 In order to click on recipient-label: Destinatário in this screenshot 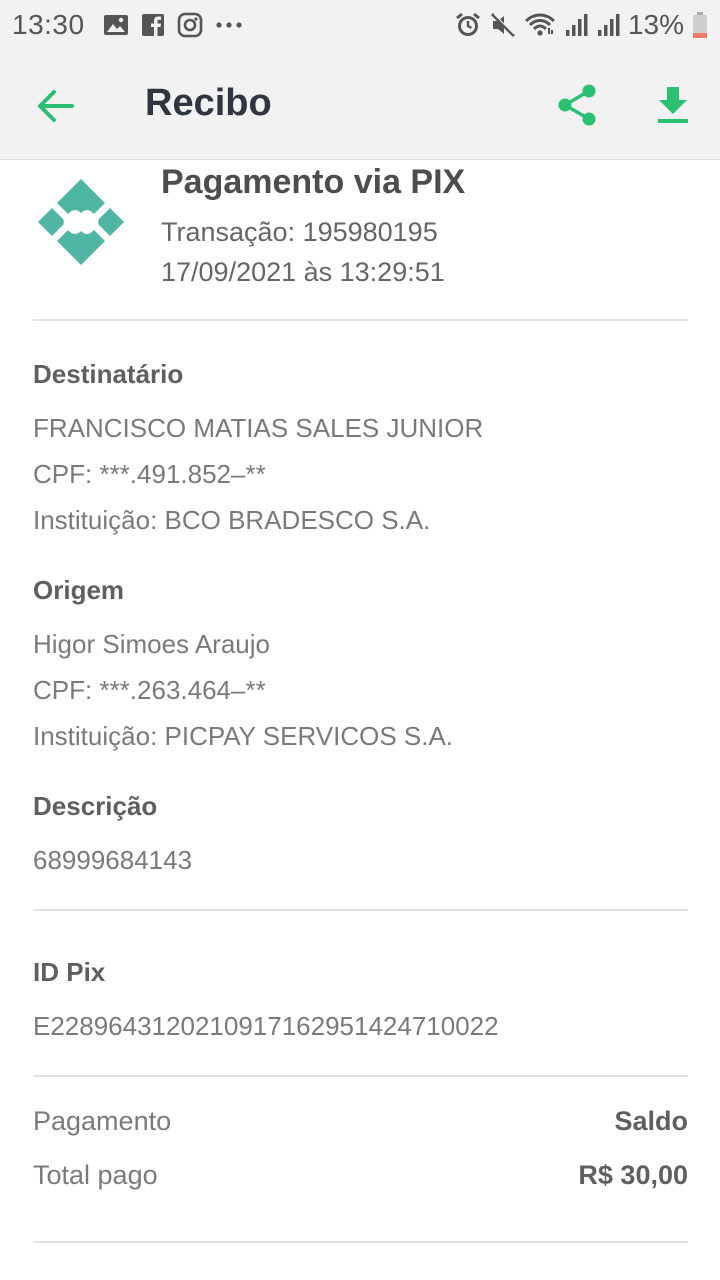, I will do `click(108, 374)`.